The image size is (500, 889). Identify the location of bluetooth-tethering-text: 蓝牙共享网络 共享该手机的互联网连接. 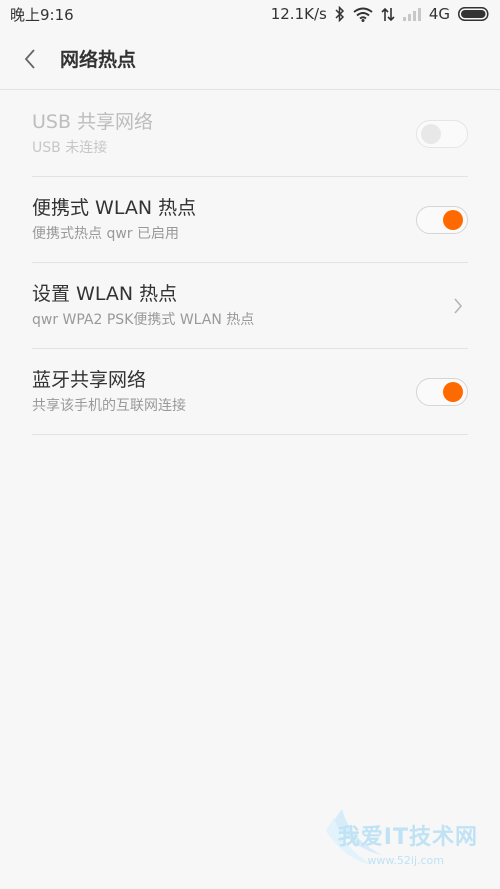
(109, 392).